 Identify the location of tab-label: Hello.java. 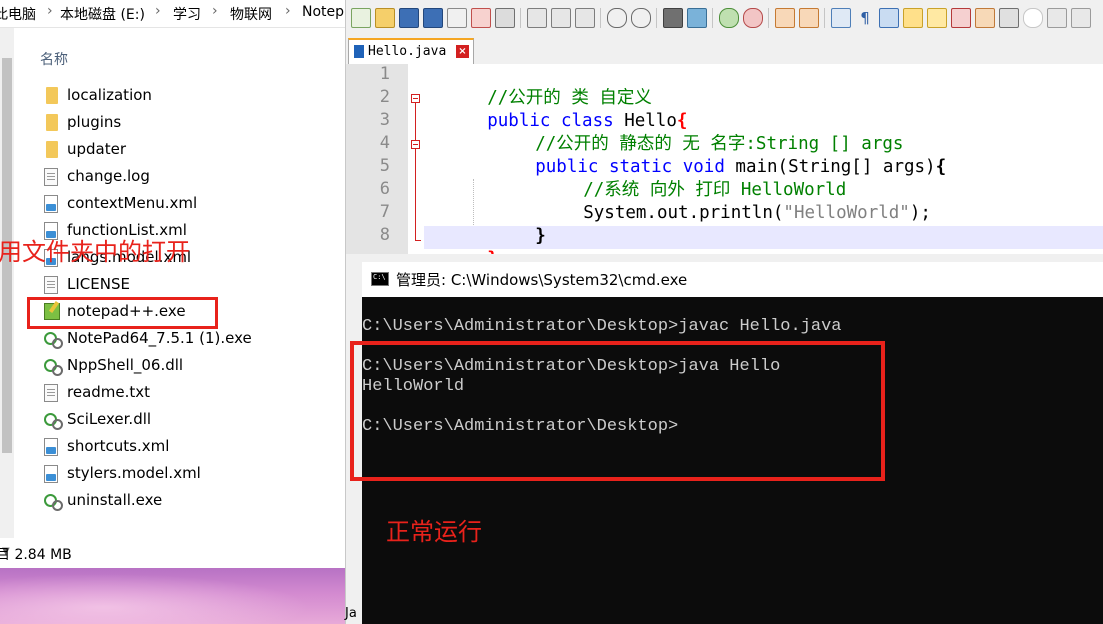
(407, 51).